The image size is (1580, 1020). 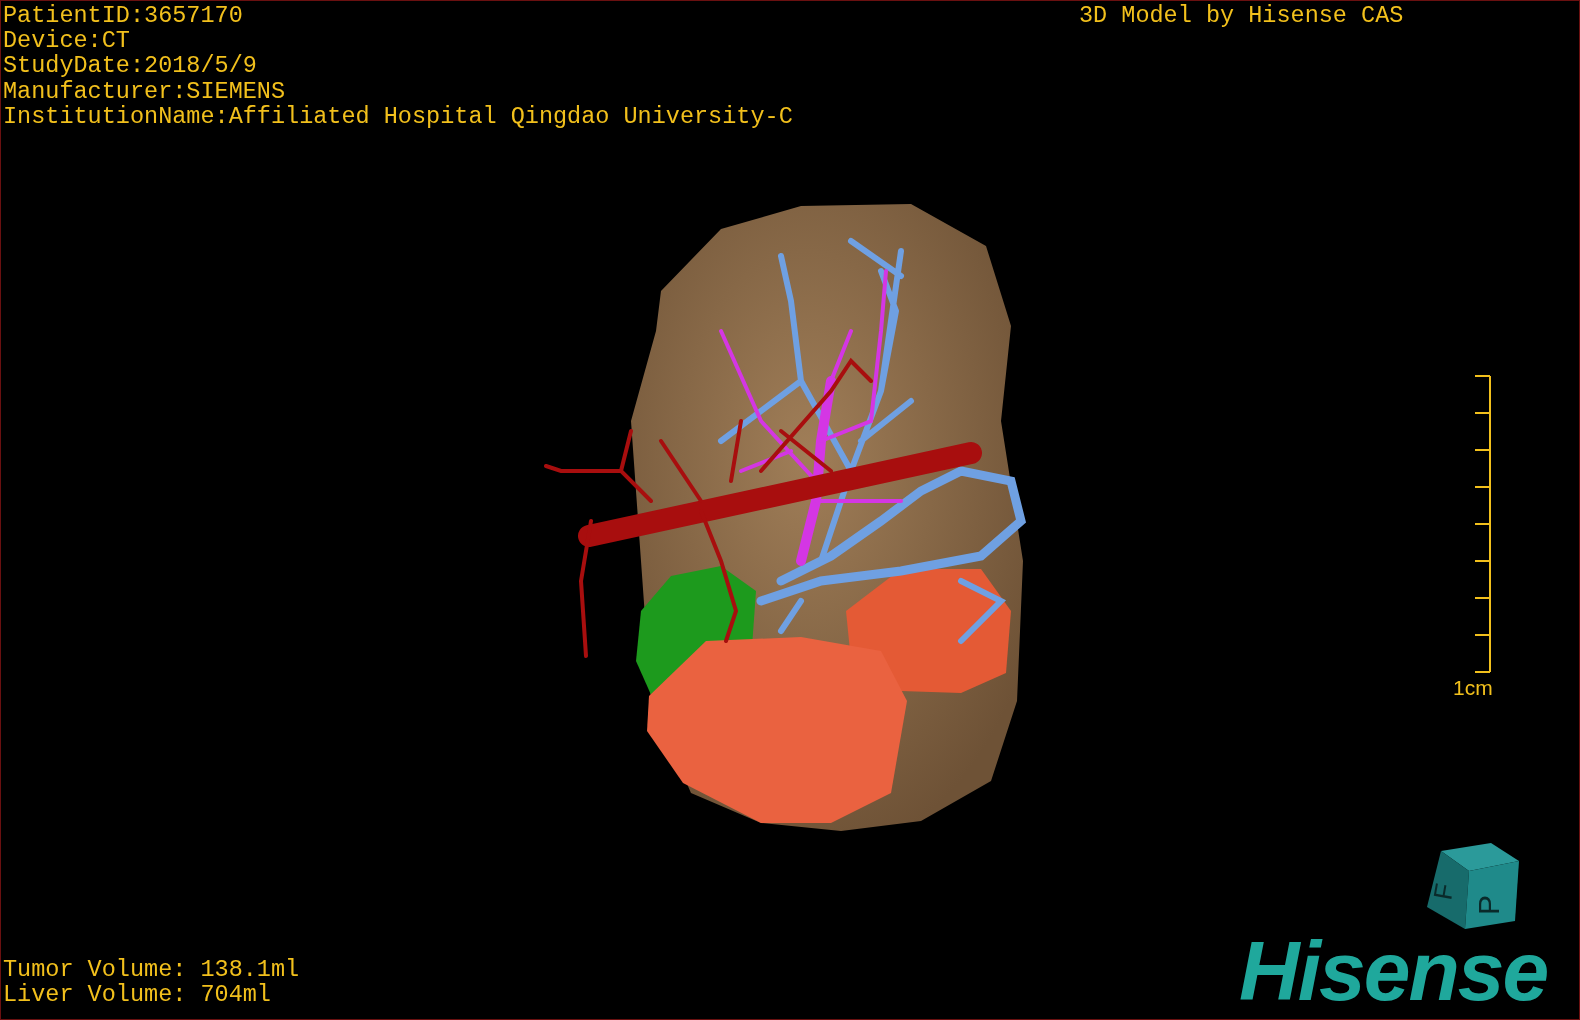 What do you see at coordinates (1241, 16) in the screenshot?
I see `model-credit: 3D Model by Hisense CAS` at bounding box center [1241, 16].